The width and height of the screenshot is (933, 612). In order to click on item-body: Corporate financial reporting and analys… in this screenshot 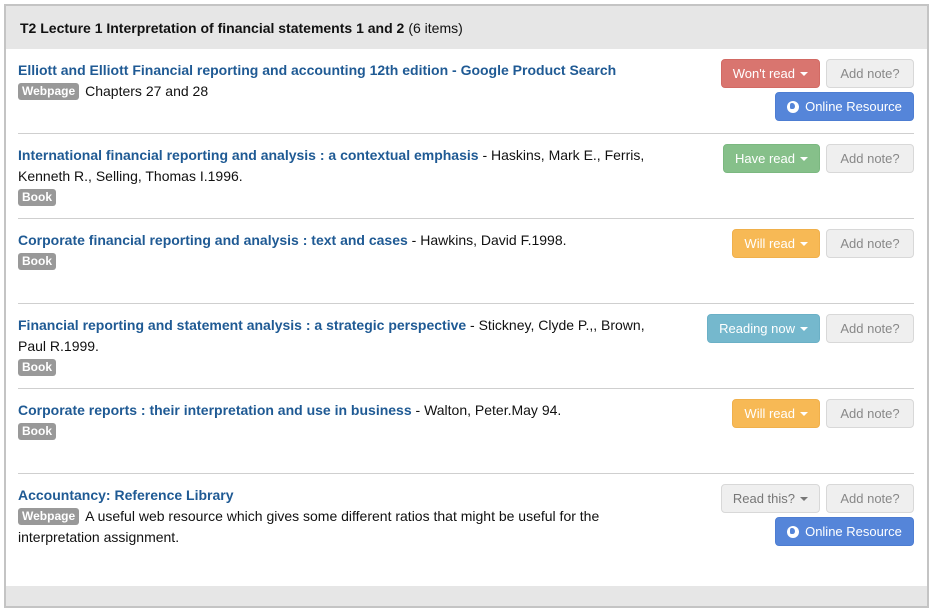, I will do `click(343, 251)`.